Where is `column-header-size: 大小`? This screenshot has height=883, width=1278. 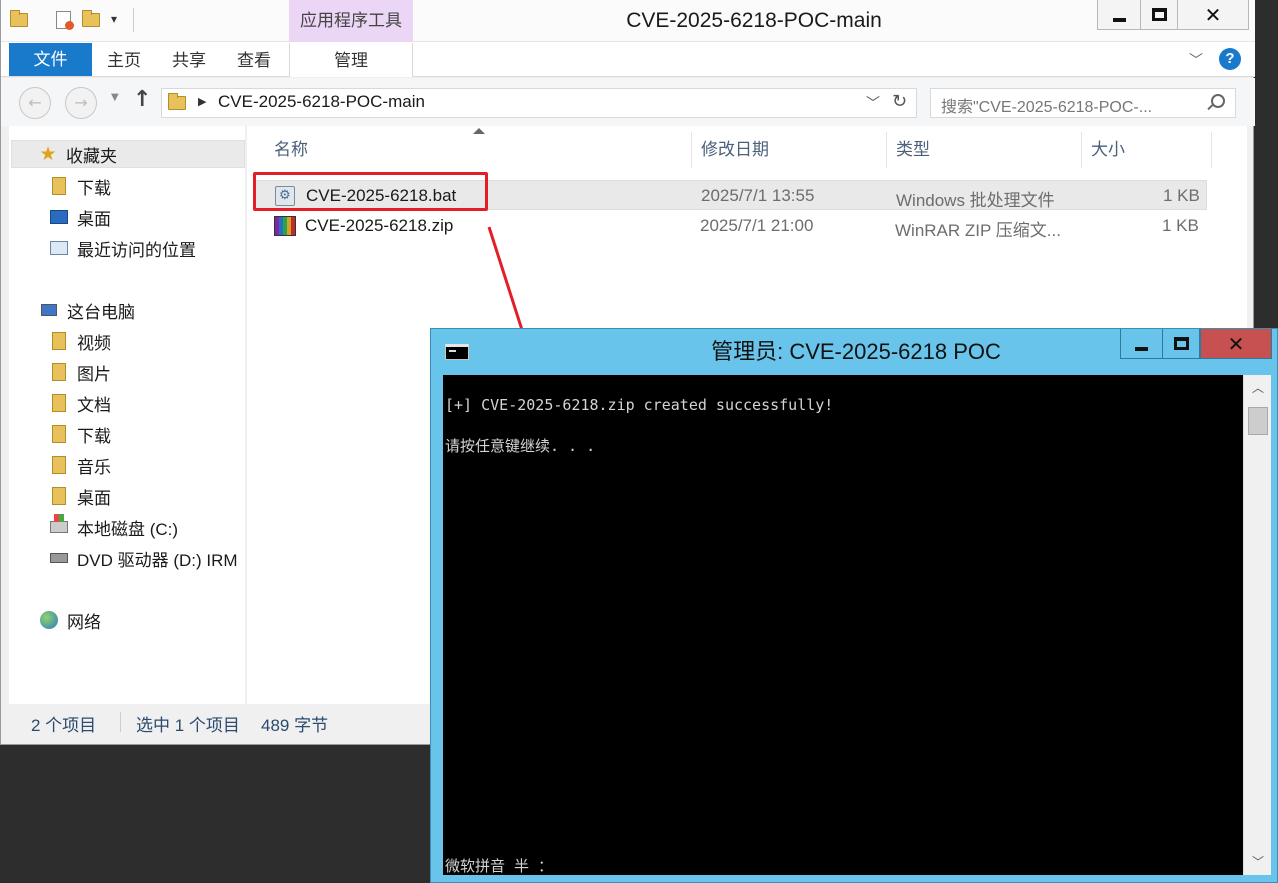 column-header-size: 大小 is located at coordinates (1147, 150).